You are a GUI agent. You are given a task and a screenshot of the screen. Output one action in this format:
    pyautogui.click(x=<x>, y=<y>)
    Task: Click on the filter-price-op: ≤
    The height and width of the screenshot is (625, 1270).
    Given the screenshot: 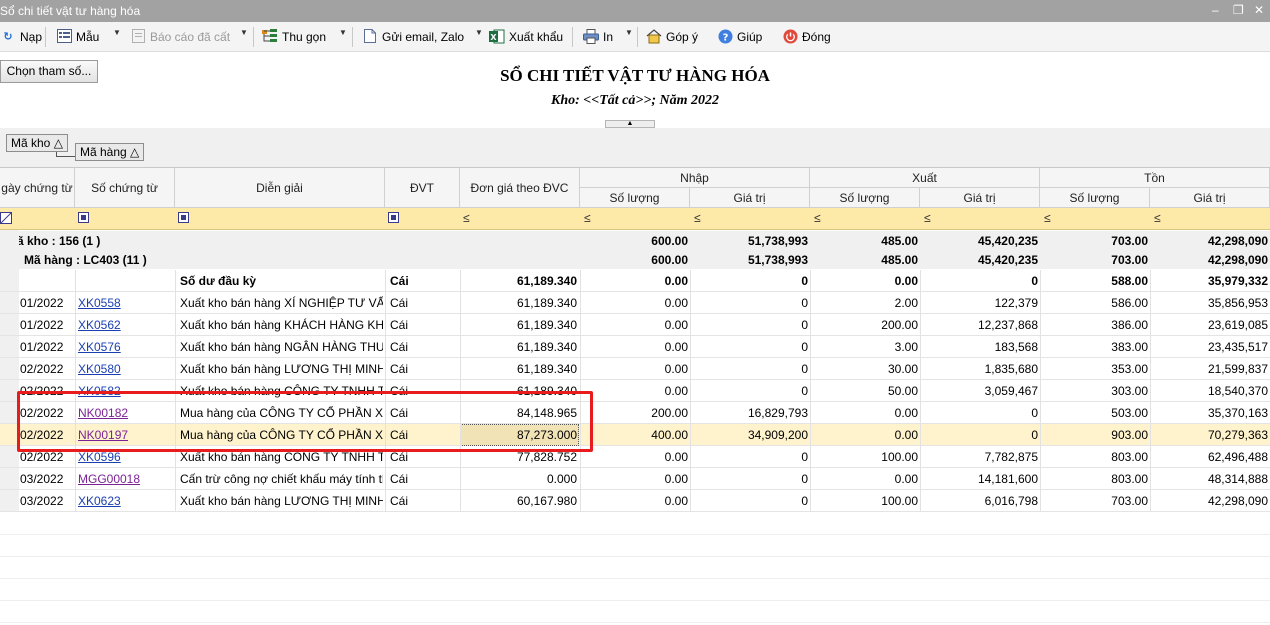 What is the action you would take?
    pyautogui.click(x=469, y=218)
    